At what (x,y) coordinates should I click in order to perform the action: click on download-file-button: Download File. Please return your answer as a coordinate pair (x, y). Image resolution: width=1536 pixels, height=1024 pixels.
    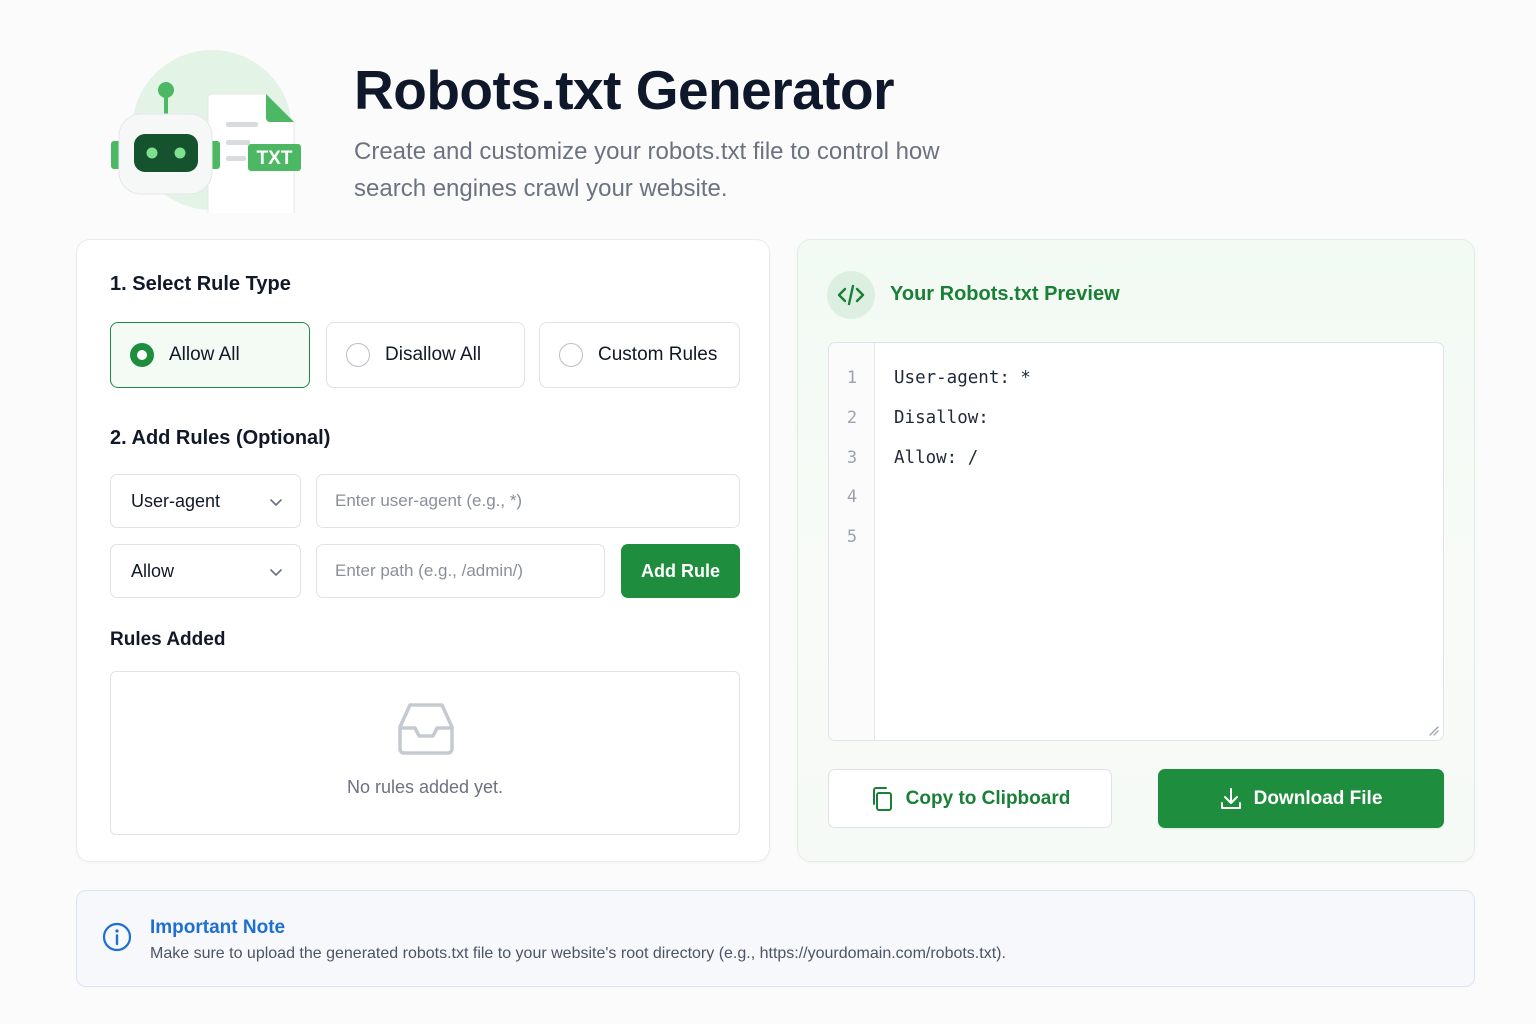
    Looking at the image, I should click on (1301, 798).